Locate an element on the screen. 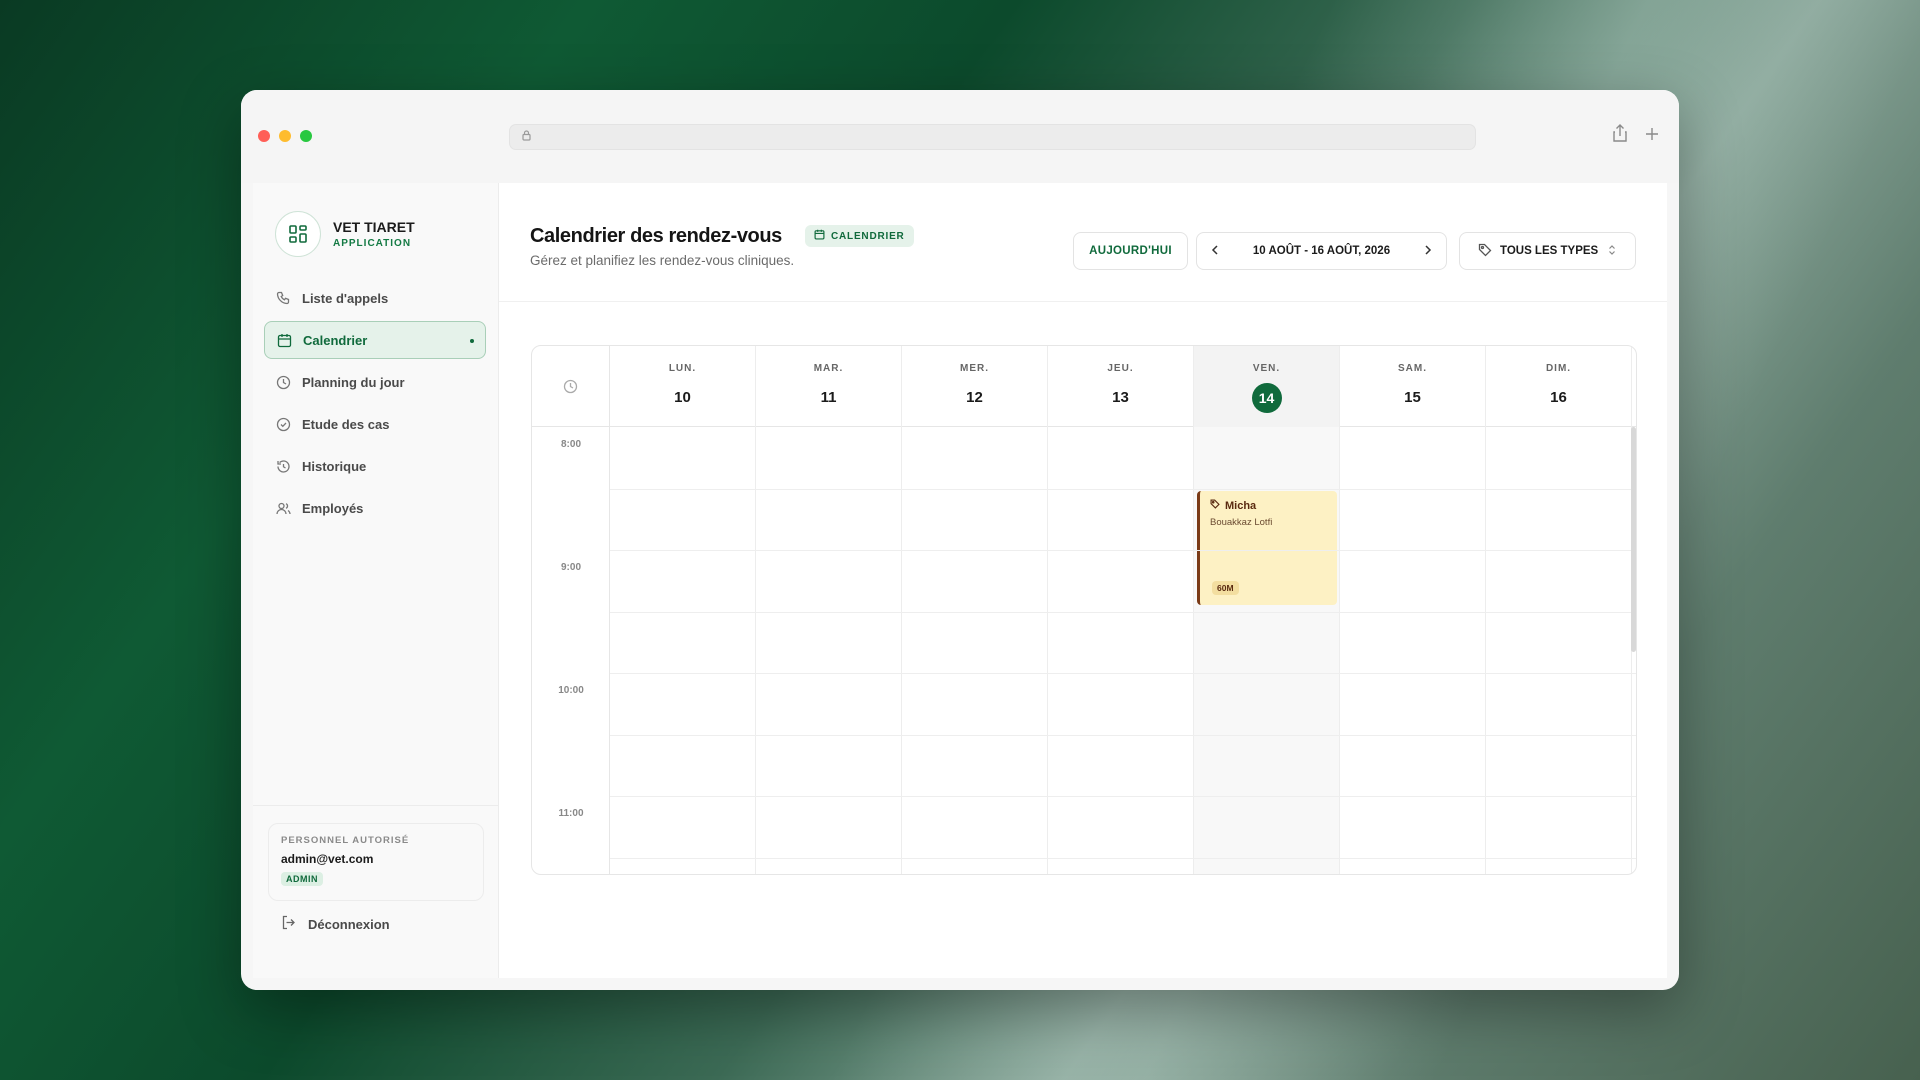 The width and height of the screenshot is (1920, 1080). brand: VET TIARET APPLICATION is located at coordinates (345, 234).